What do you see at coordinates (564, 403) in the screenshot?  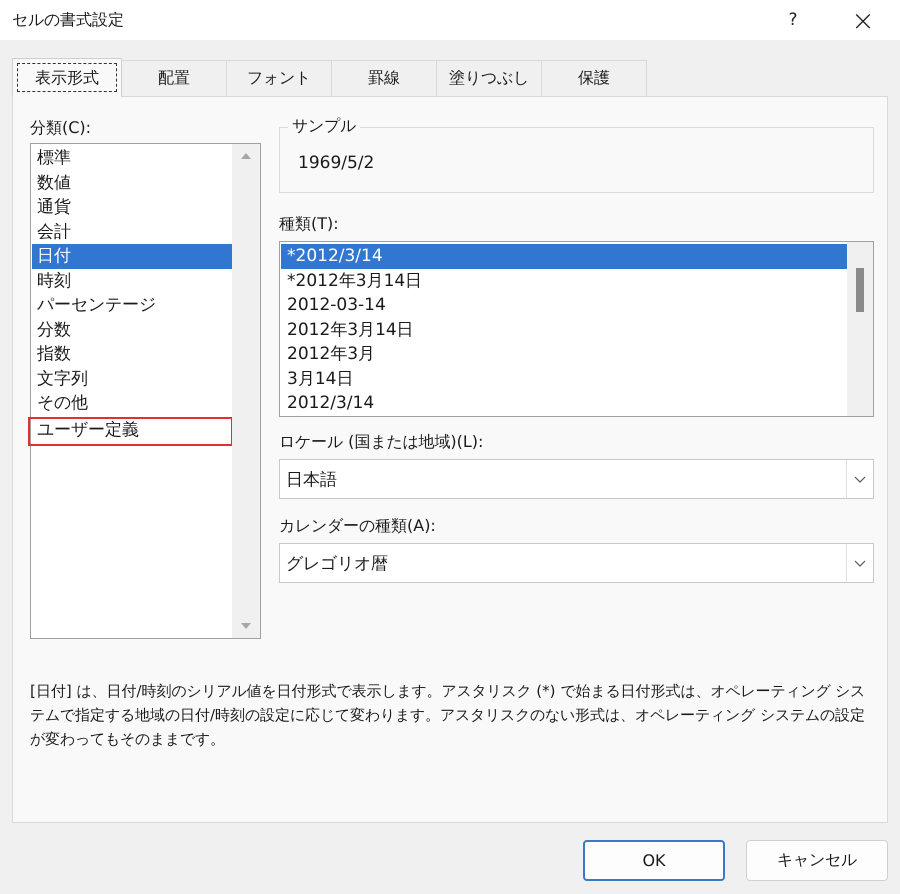 I see `list-item: 2012/3/14` at bounding box center [564, 403].